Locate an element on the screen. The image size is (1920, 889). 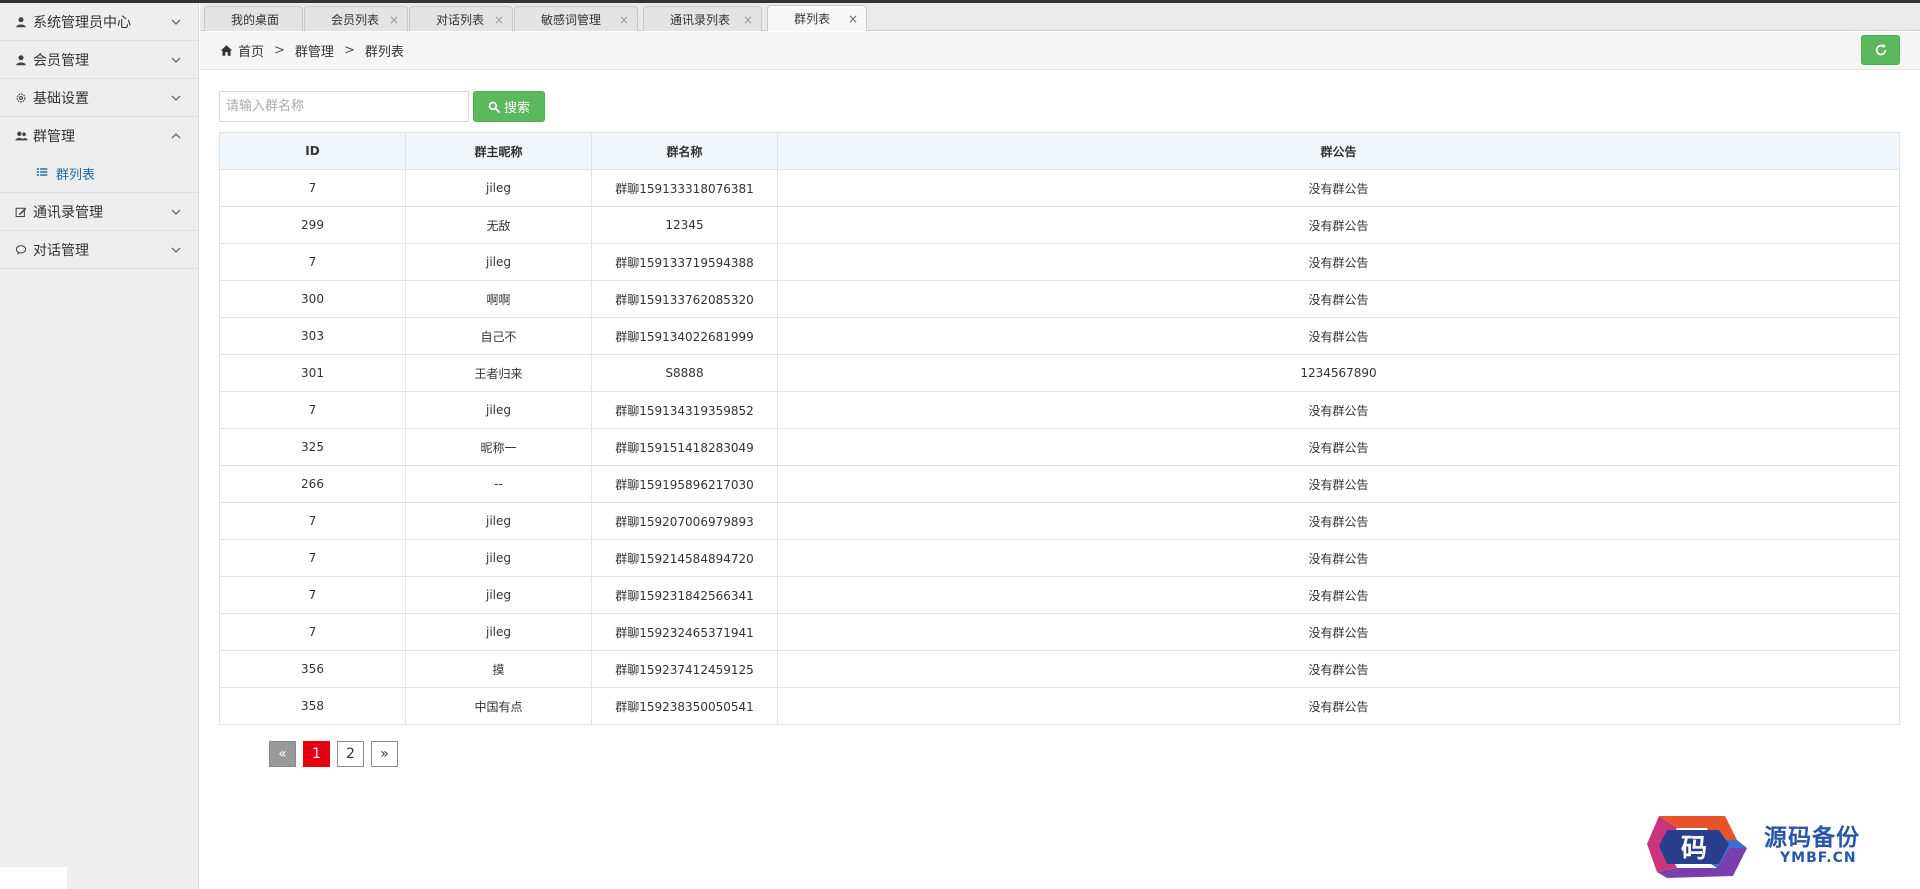
sidebar: 系统管理员中心 会员管理基础设置群管理群列表通讯录管理对话管理 is located at coordinates (99, 446).